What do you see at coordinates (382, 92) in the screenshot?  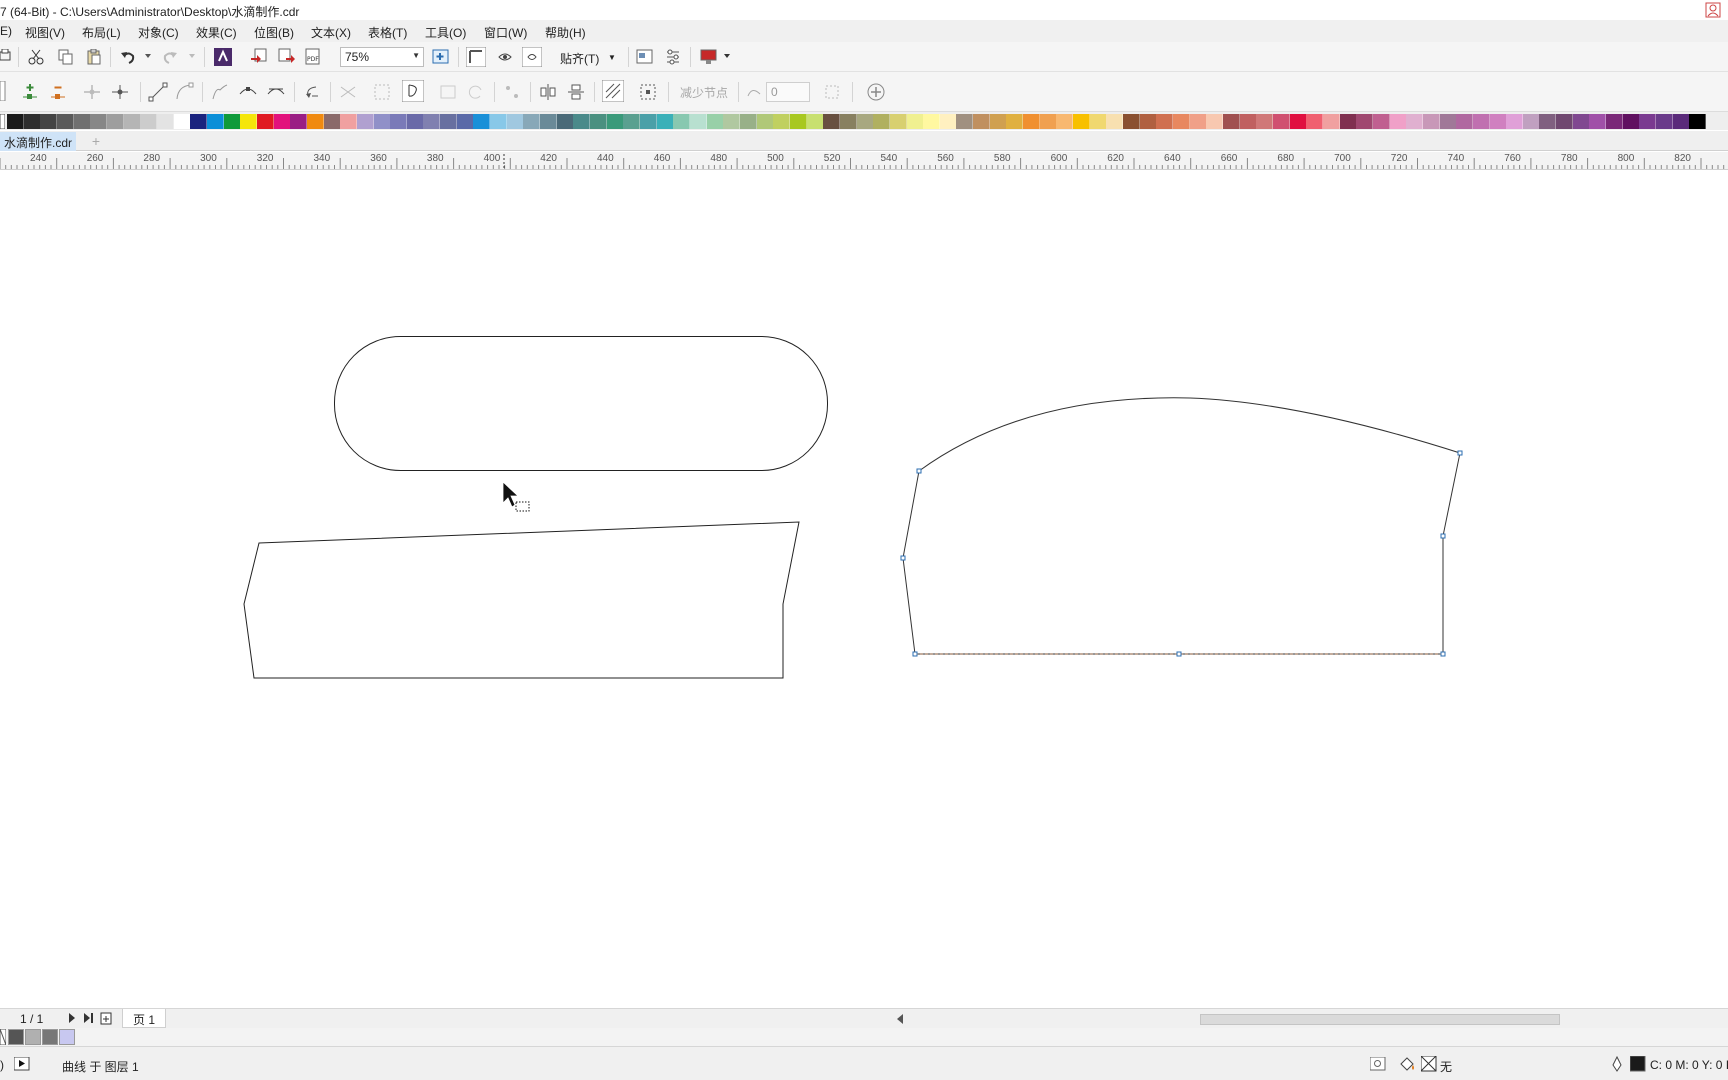 I see `extract-subpath-icon` at bounding box center [382, 92].